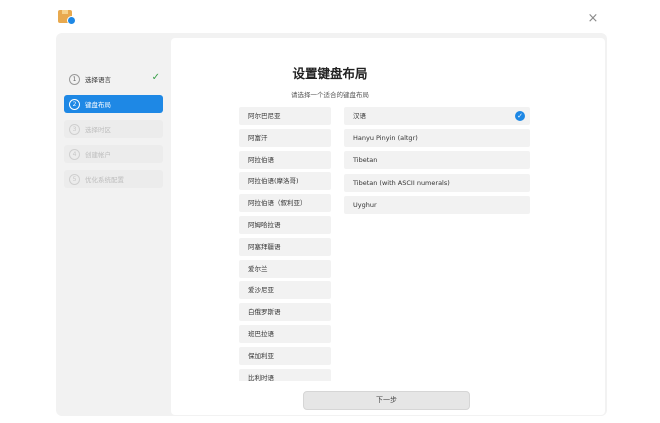 Image resolution: width=660 pixels, height=423 pixels. I want to click on language-item: 阿拉伯语, so click(285, 159).